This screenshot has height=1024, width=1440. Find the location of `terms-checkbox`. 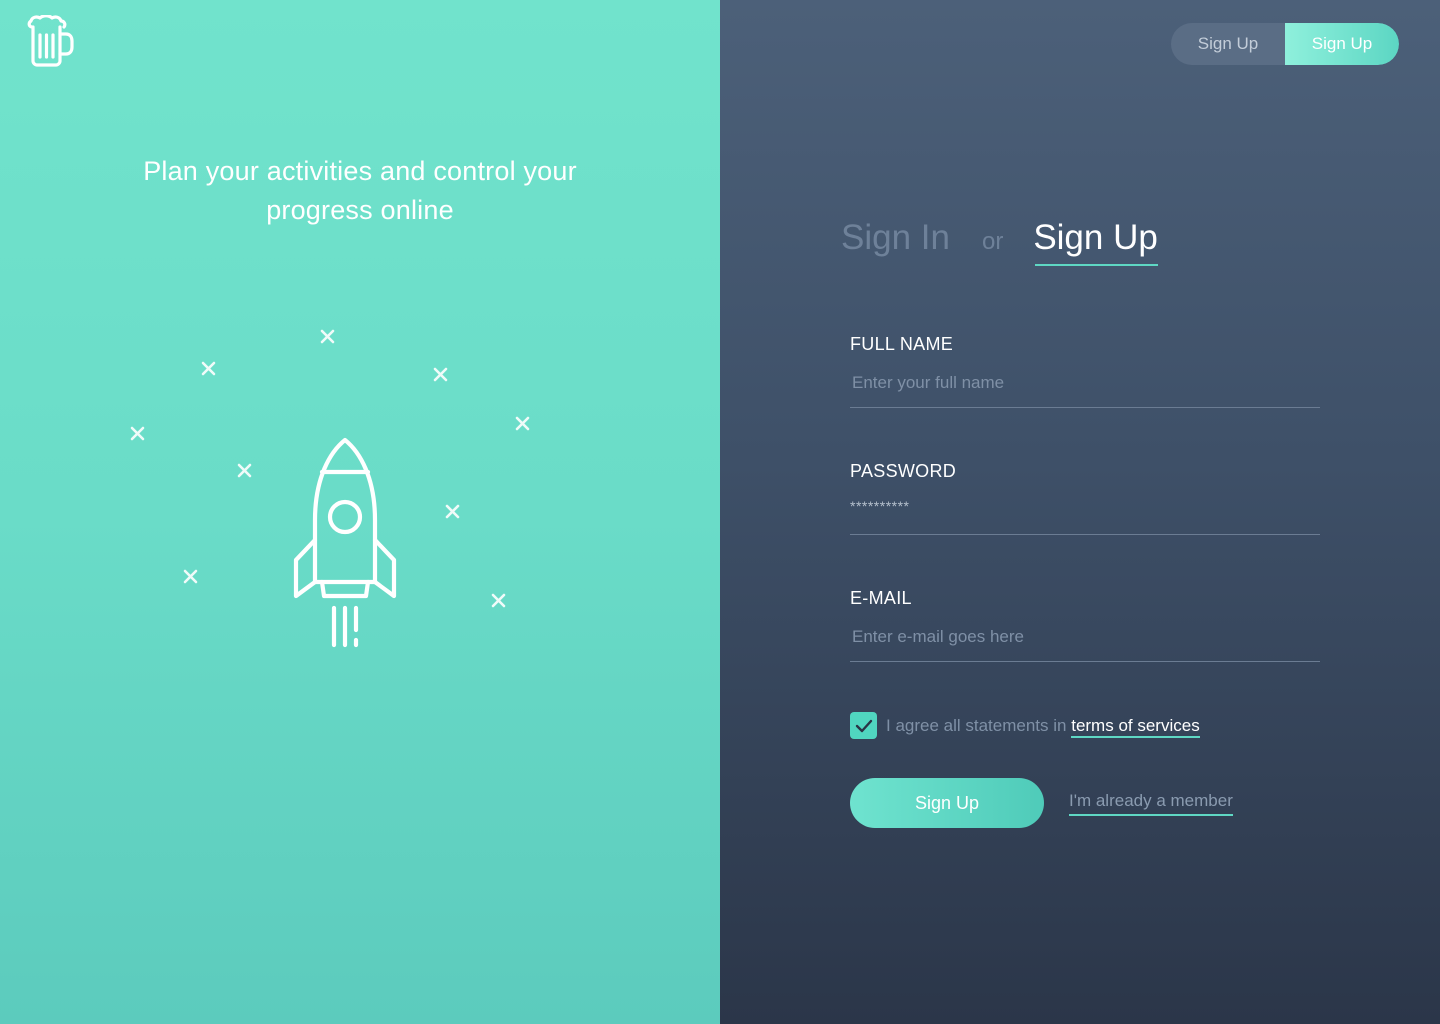

terms-checkbox is located at coordinates (863, 725).